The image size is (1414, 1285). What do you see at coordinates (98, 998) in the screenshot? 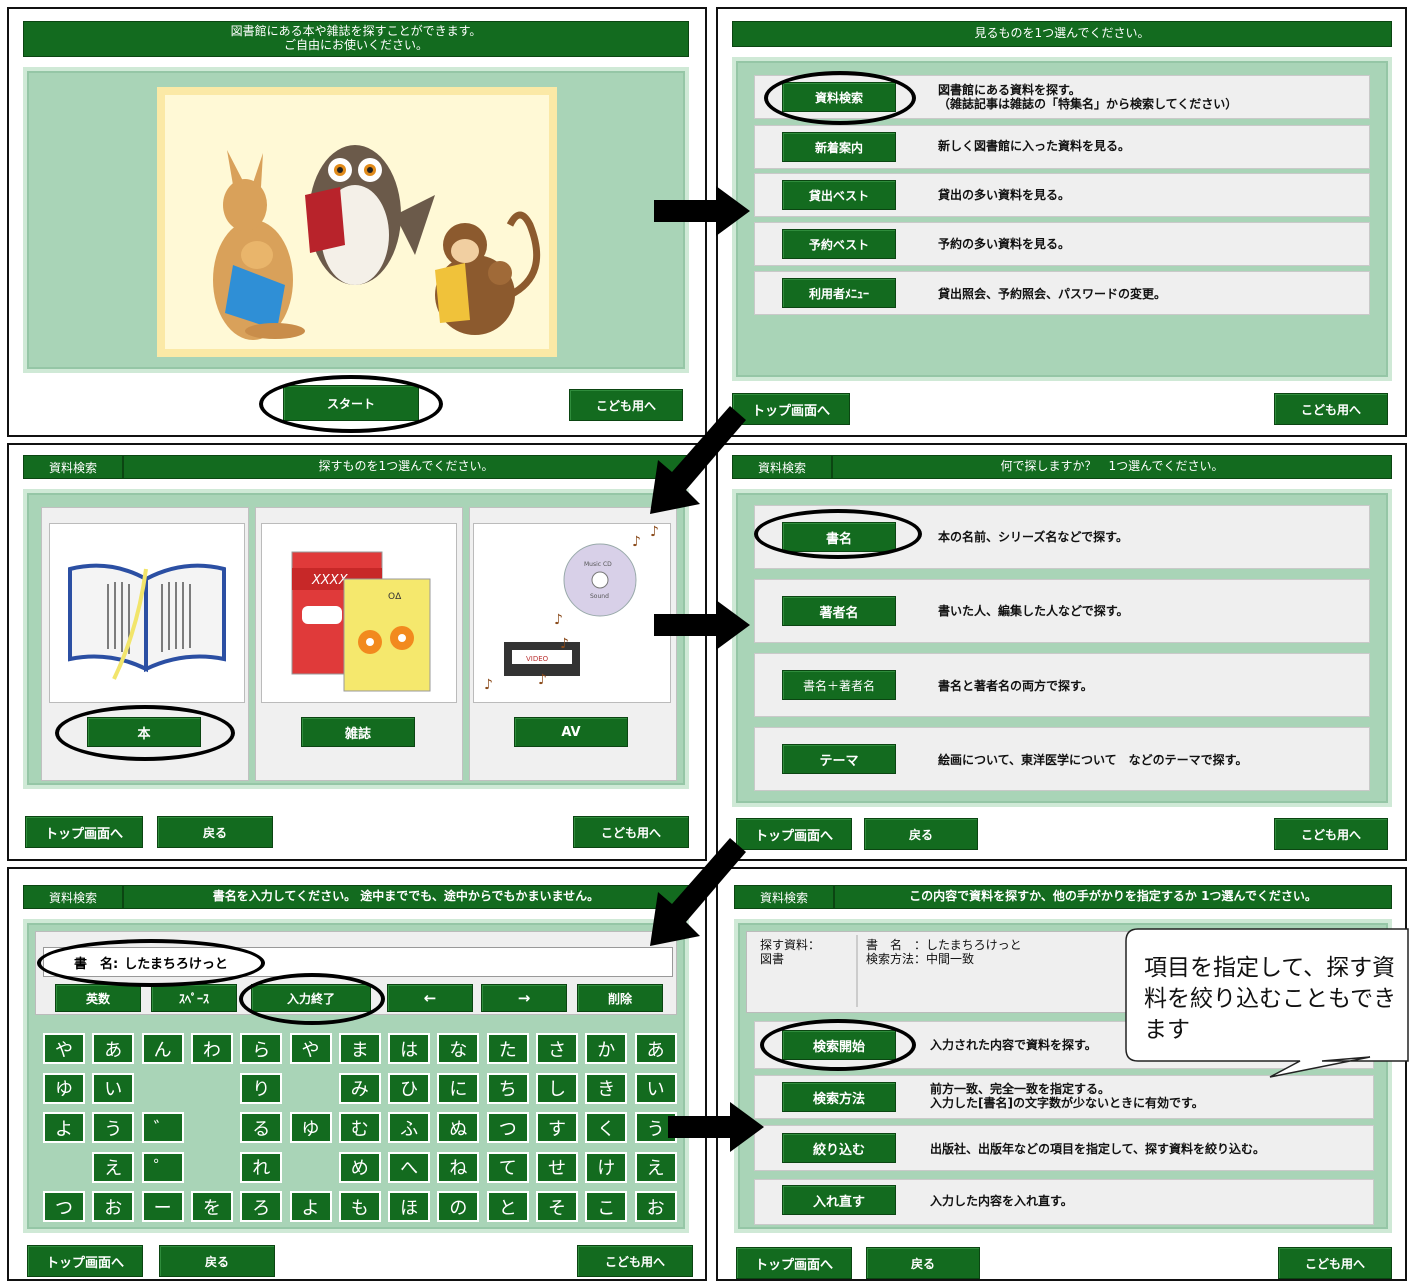
I see `alphanumeric-button: 英数` at bounding box center [98, 998].